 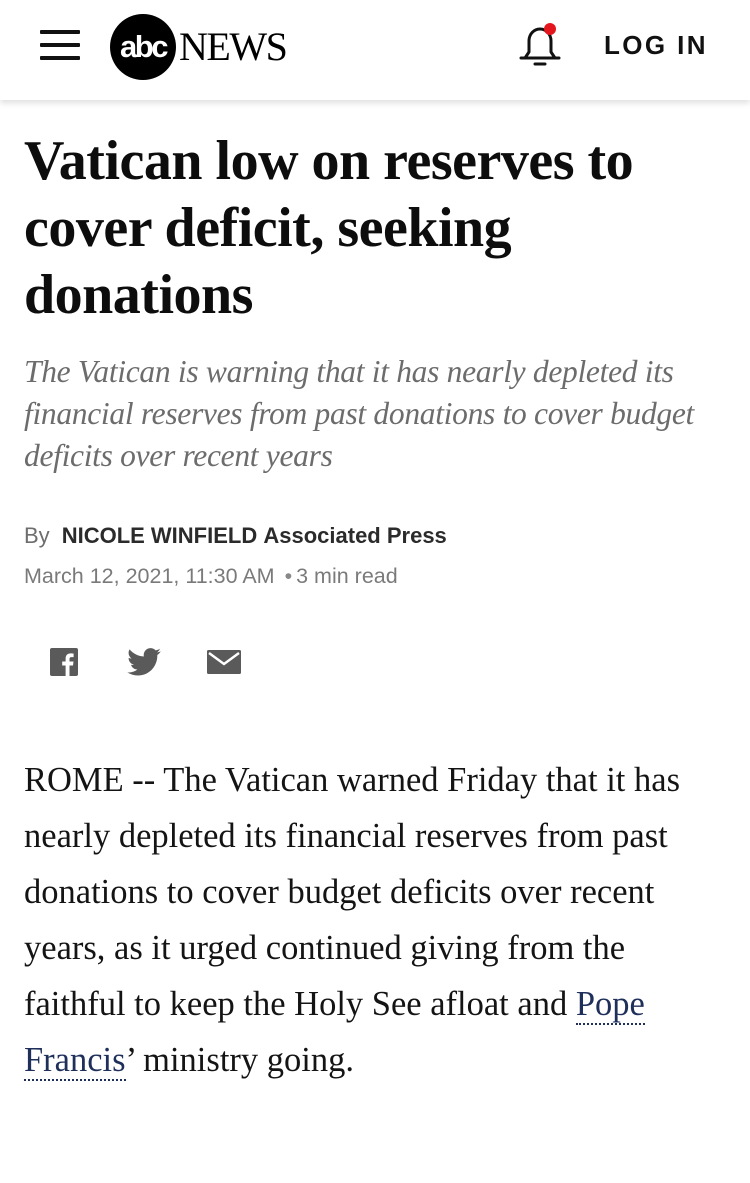 I want to click on site-header: abc NEWS LOG IN, so click(x=375, y=50).